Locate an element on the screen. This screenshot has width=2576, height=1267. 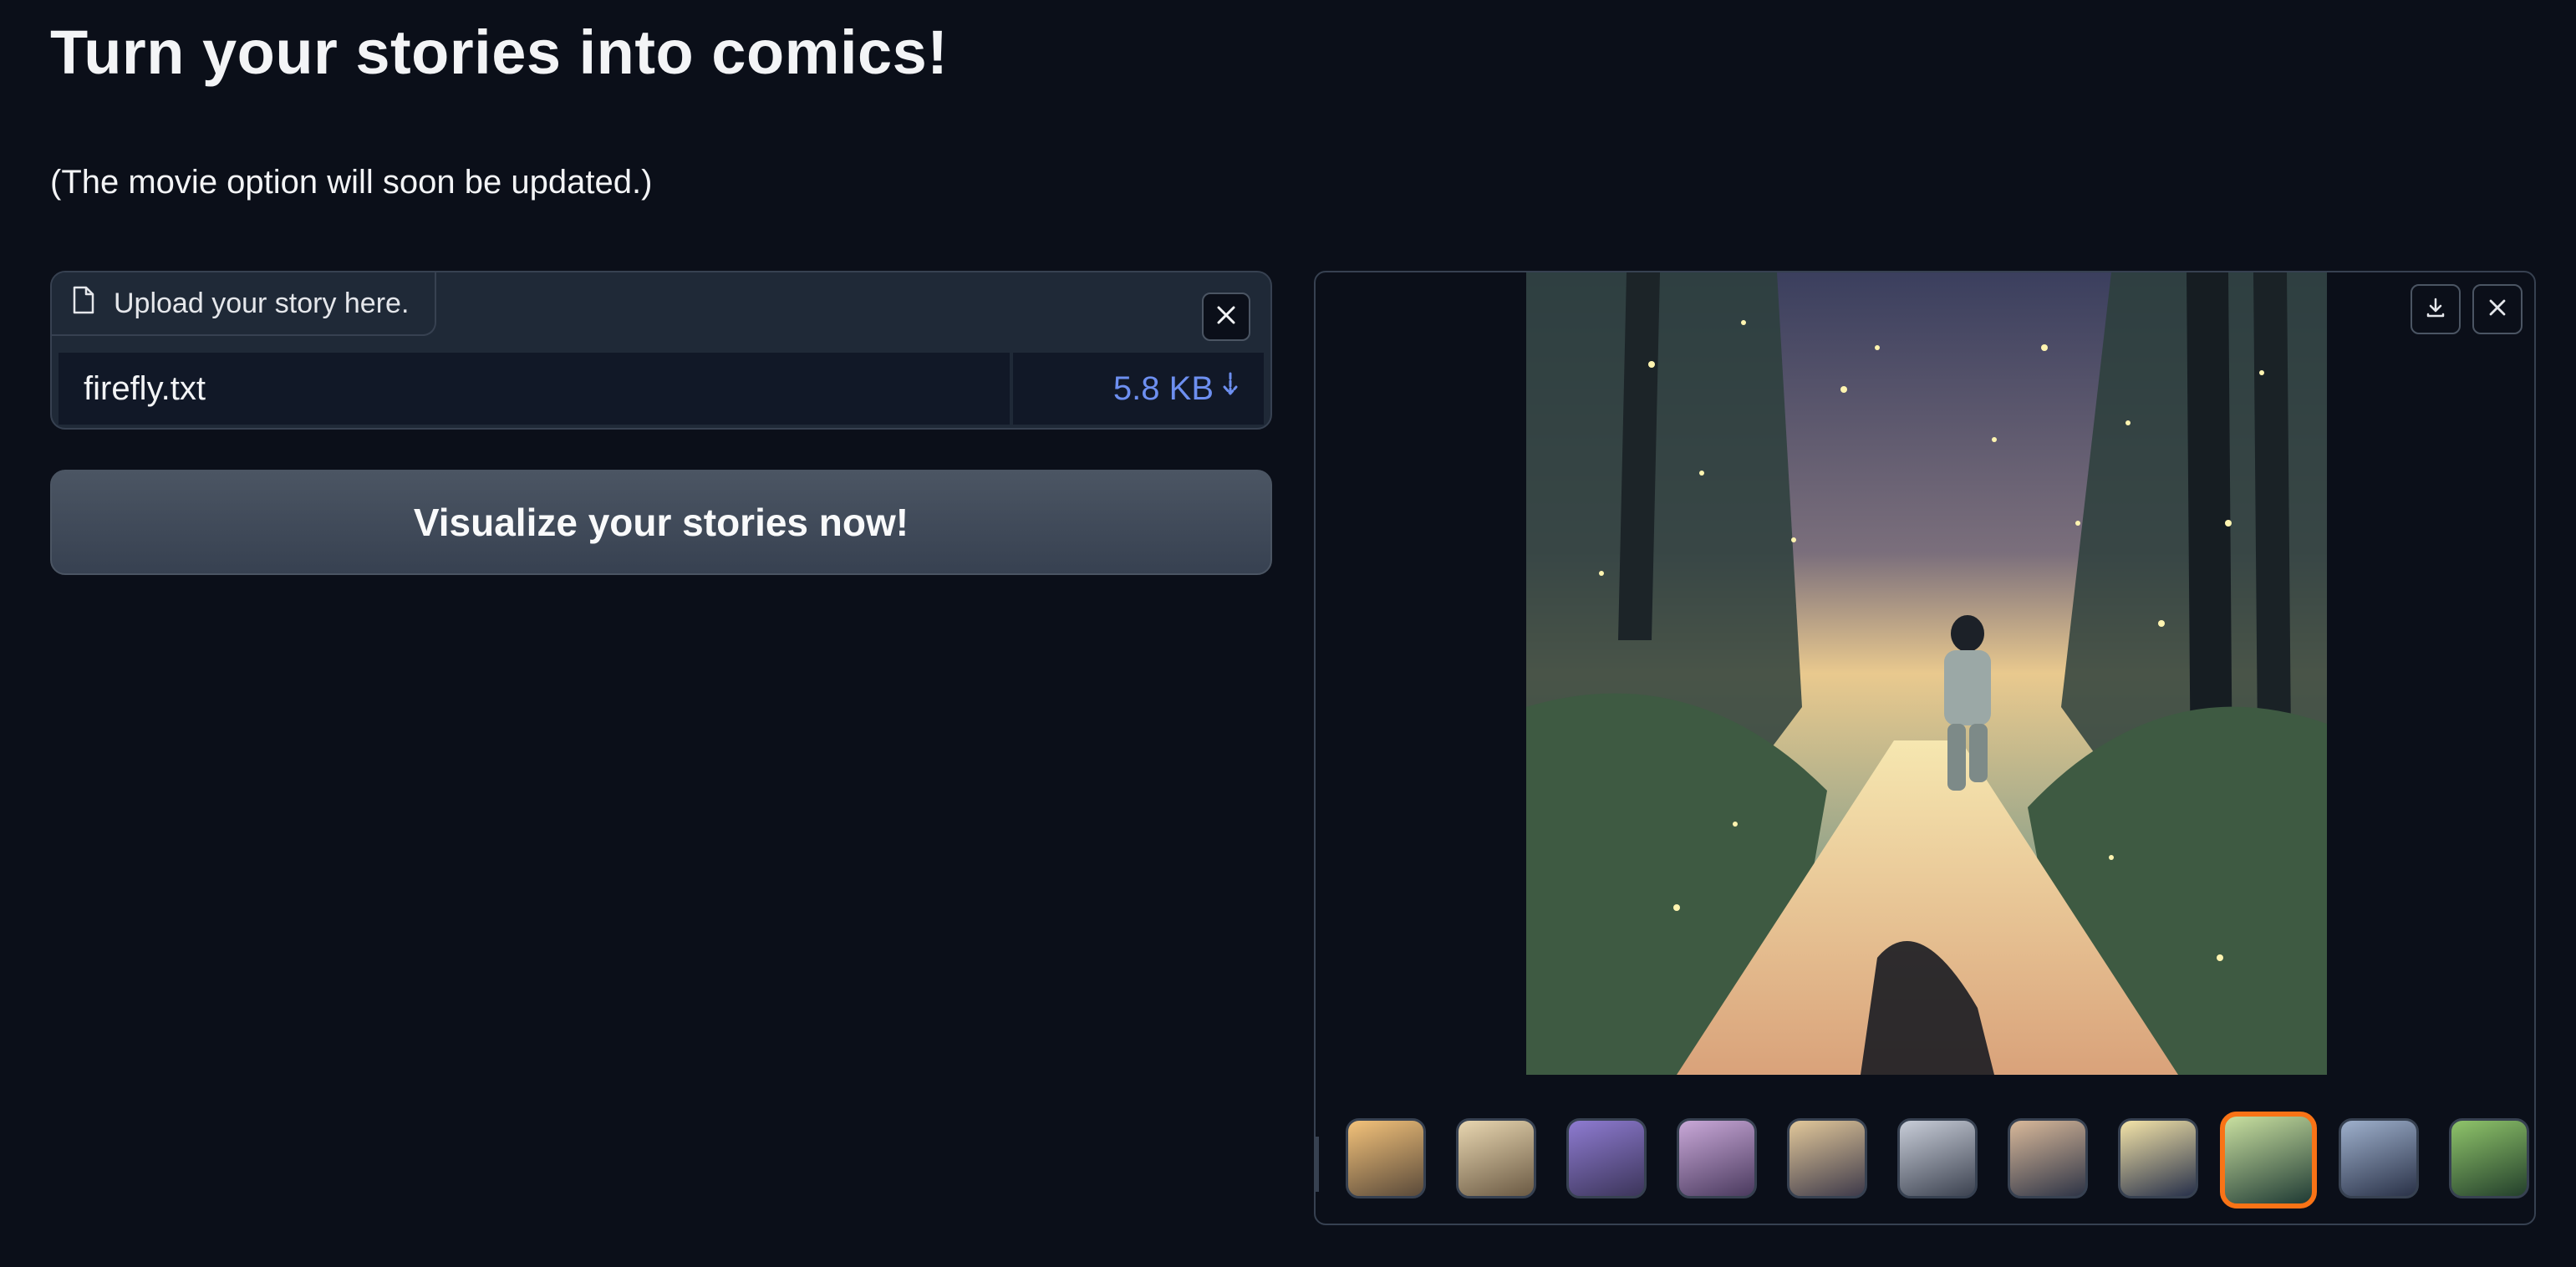
file-download-link: 5.8 KB is located at coordinates (1138, 389).